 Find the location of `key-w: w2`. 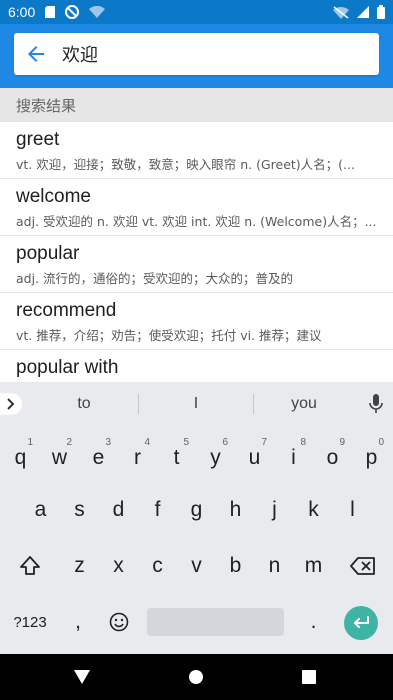

key-w: w2 is located at coordinates (59, 458).